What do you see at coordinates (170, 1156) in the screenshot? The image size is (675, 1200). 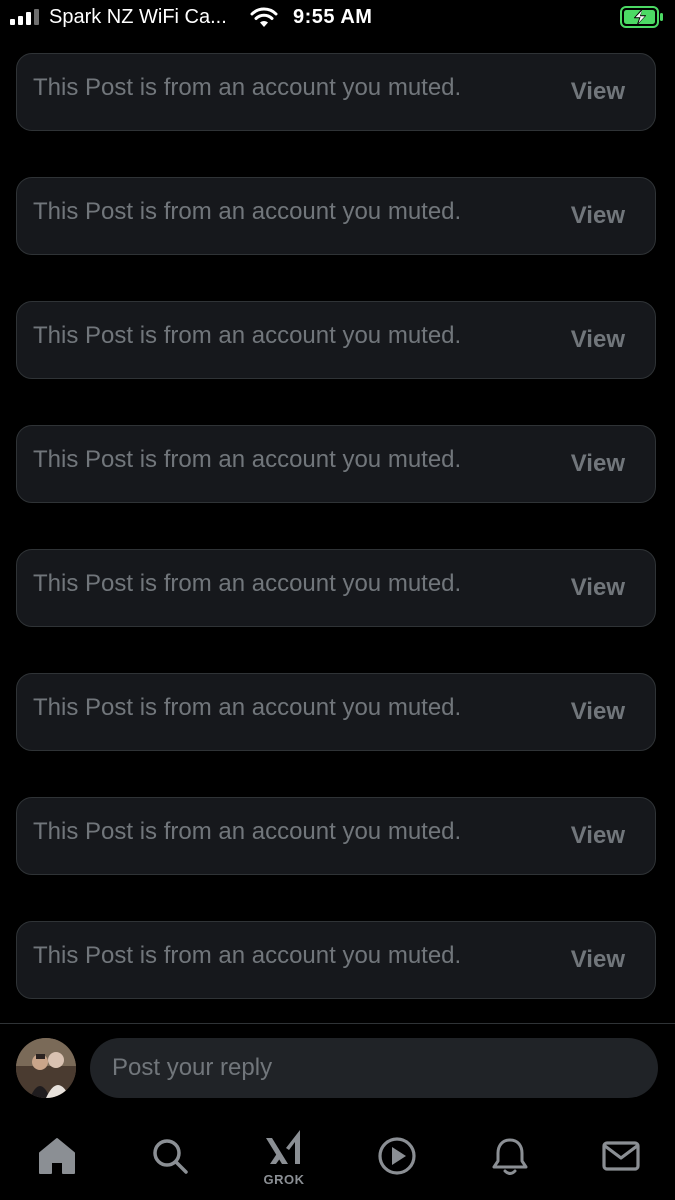 I see `search-icon` at bounding box center [170, 1156].